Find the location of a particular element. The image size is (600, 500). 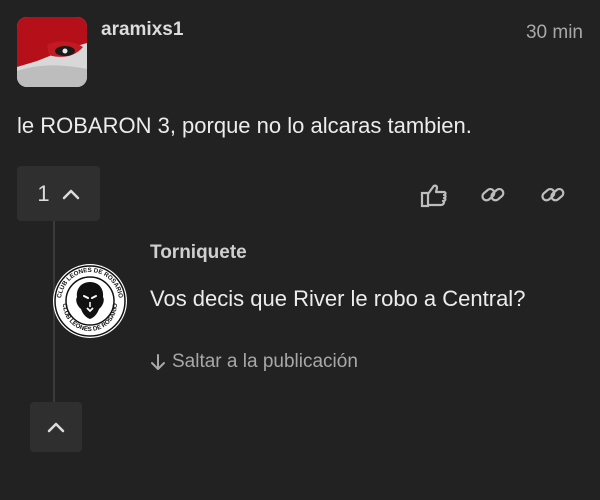

upvote-button: 1 is located at coordinates (58, 193).